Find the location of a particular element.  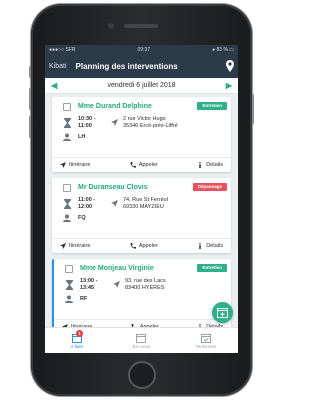

tab-label: Terminées is located at coordinates (206, 346).